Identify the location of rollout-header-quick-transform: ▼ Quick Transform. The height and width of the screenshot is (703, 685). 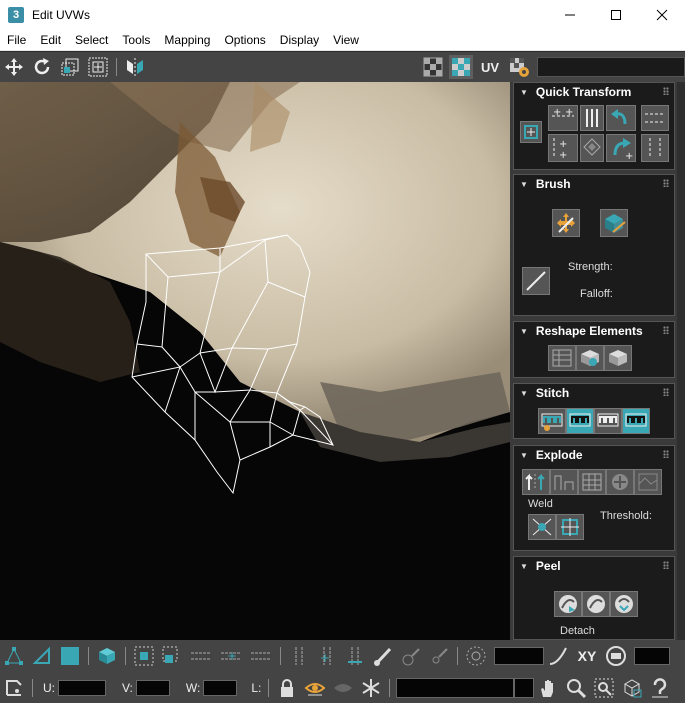
(594, 92).